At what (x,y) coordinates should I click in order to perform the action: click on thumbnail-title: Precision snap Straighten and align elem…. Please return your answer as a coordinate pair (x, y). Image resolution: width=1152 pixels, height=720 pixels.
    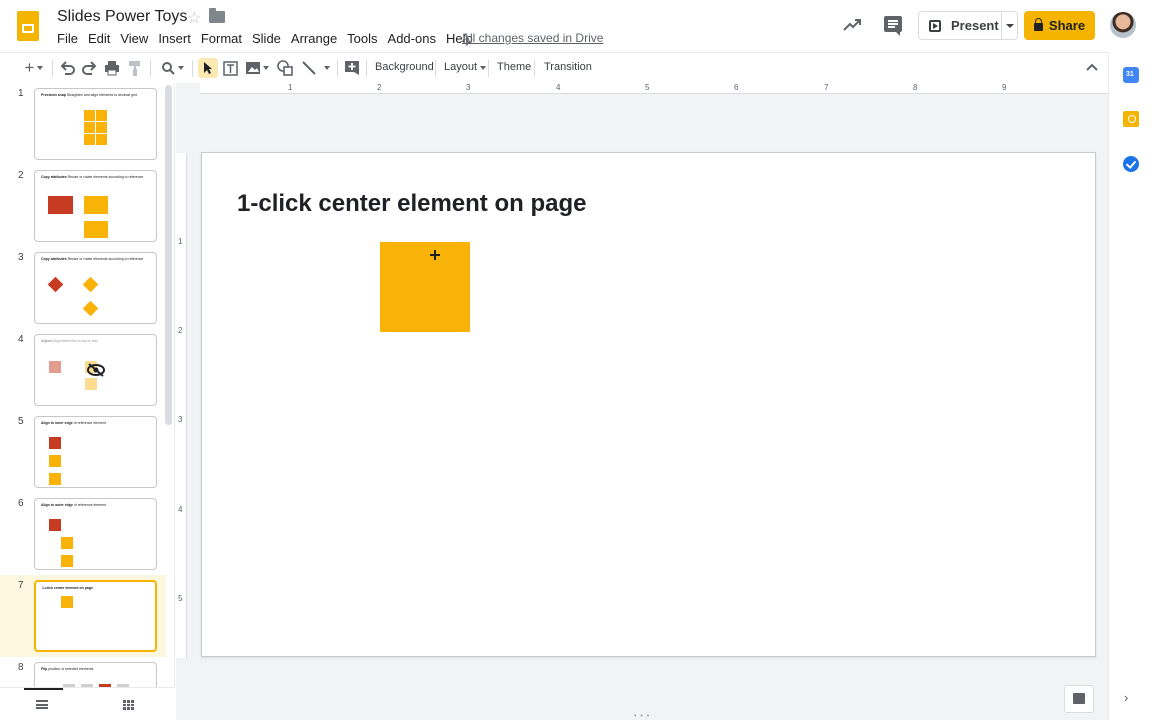
    Looking at the image, I should click on (89, 95).